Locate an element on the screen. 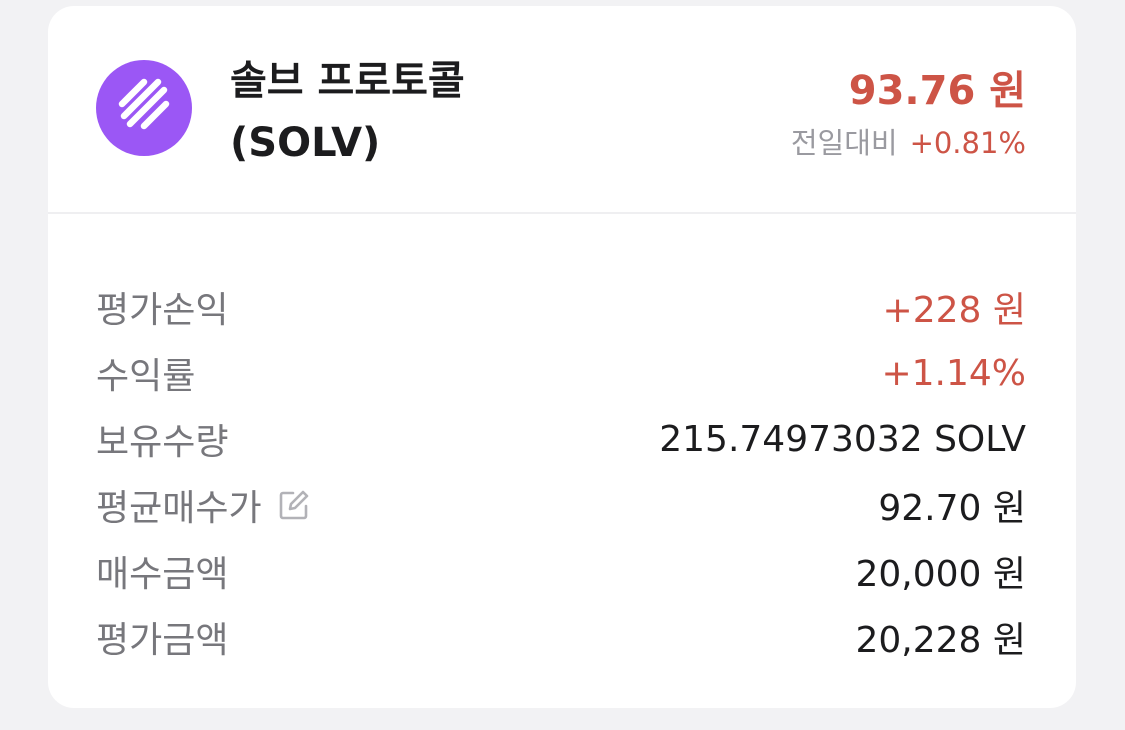  row-value: 92.70 원 is located at coordinates (952, 508).